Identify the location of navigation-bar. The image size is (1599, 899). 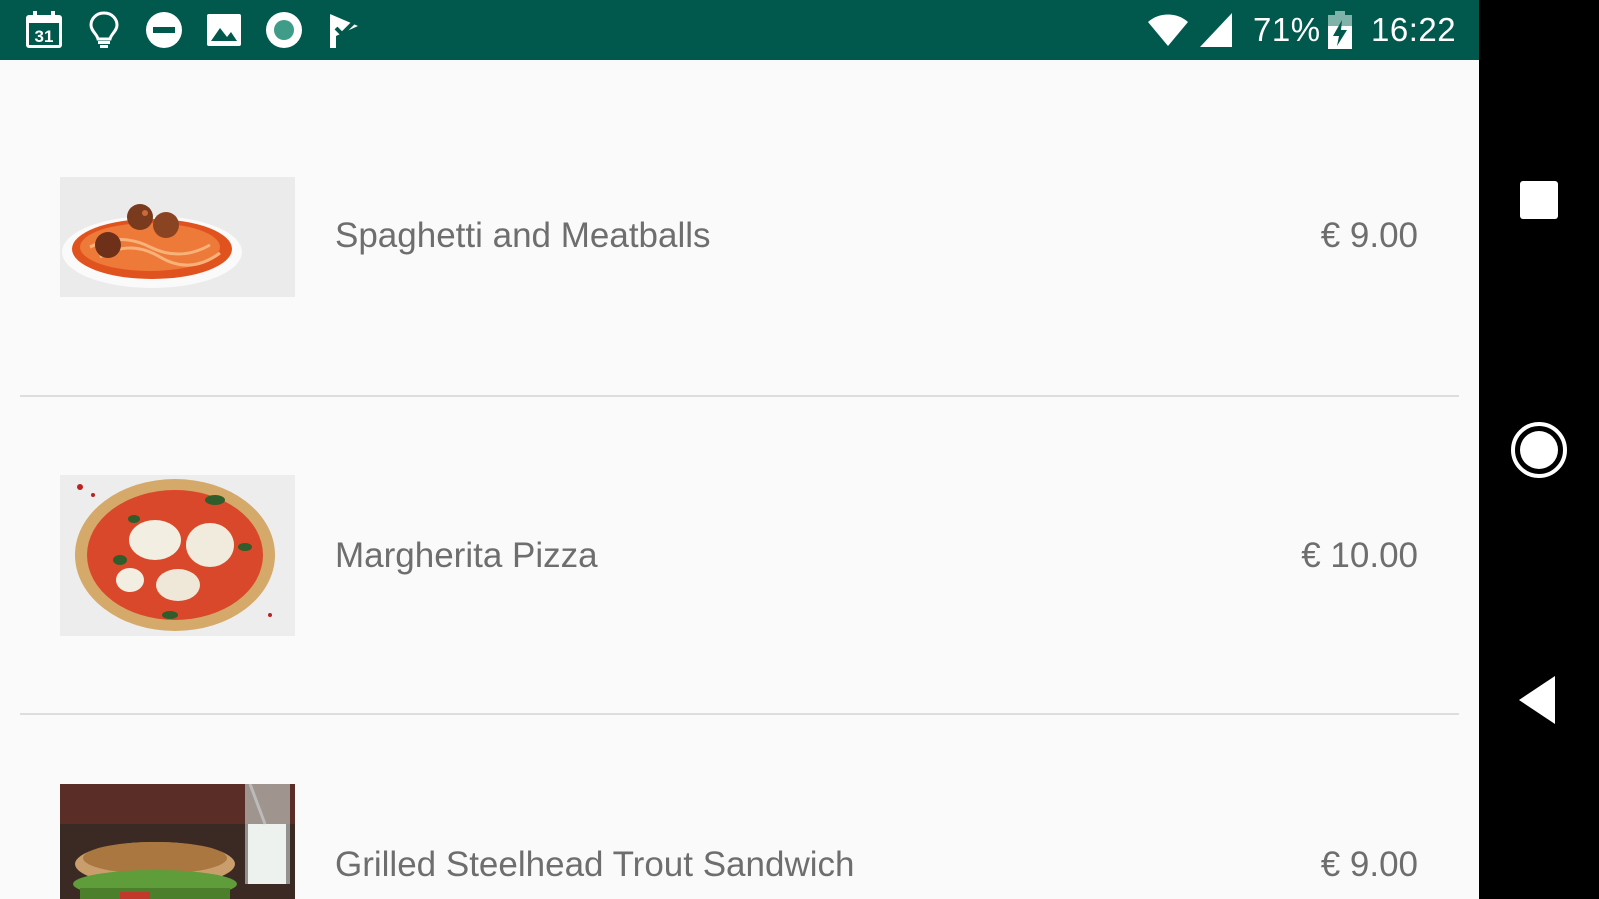
(1539, 449).